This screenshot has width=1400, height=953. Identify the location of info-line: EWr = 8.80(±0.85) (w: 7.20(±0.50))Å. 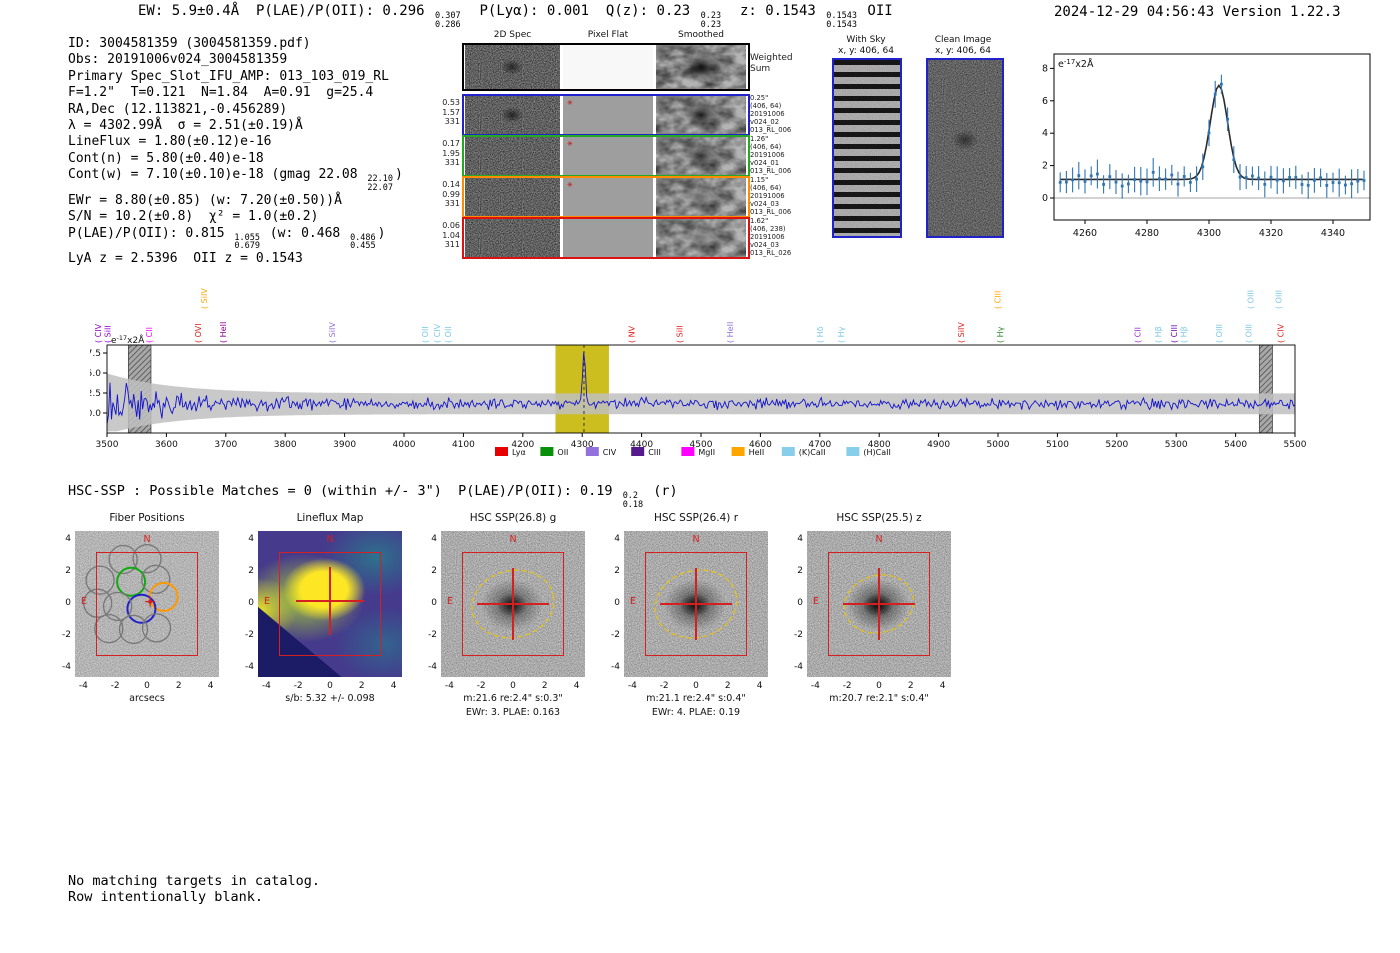
(235, 201).